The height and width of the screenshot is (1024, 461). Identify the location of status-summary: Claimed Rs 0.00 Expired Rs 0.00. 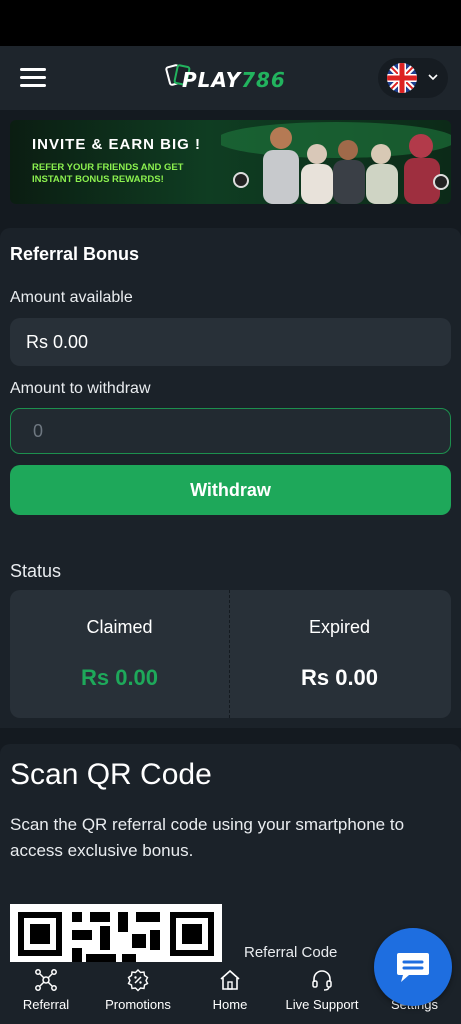
(230, 654).